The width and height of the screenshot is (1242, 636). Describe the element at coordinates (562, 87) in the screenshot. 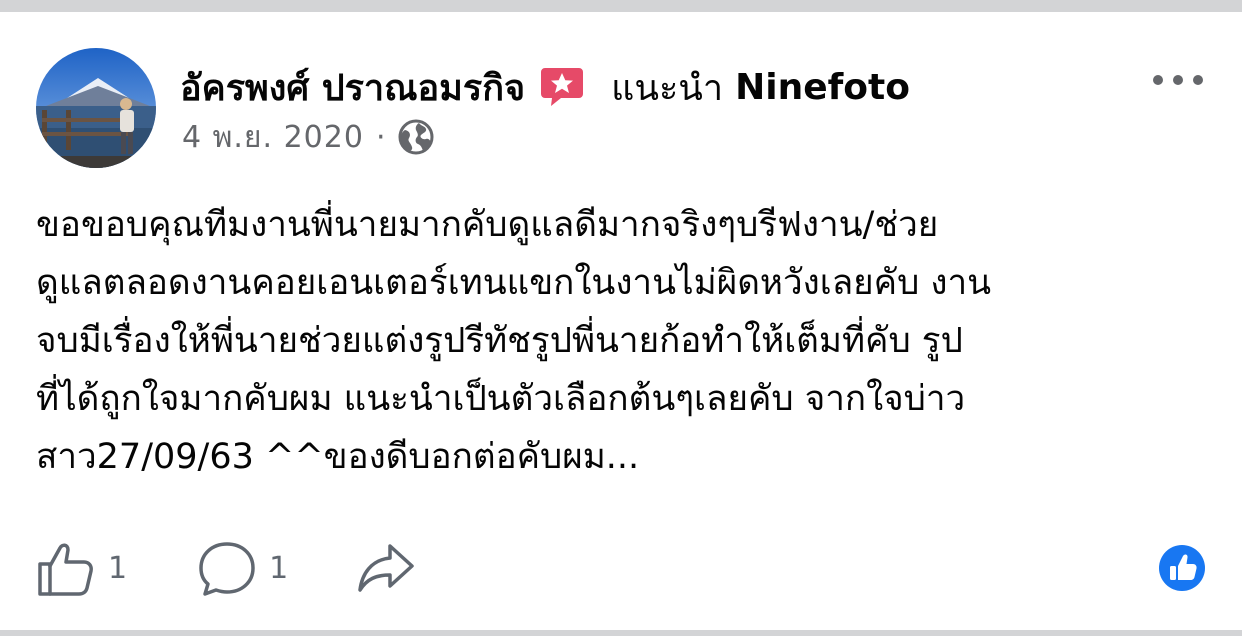

I see `recommend-star-icon` at that location.